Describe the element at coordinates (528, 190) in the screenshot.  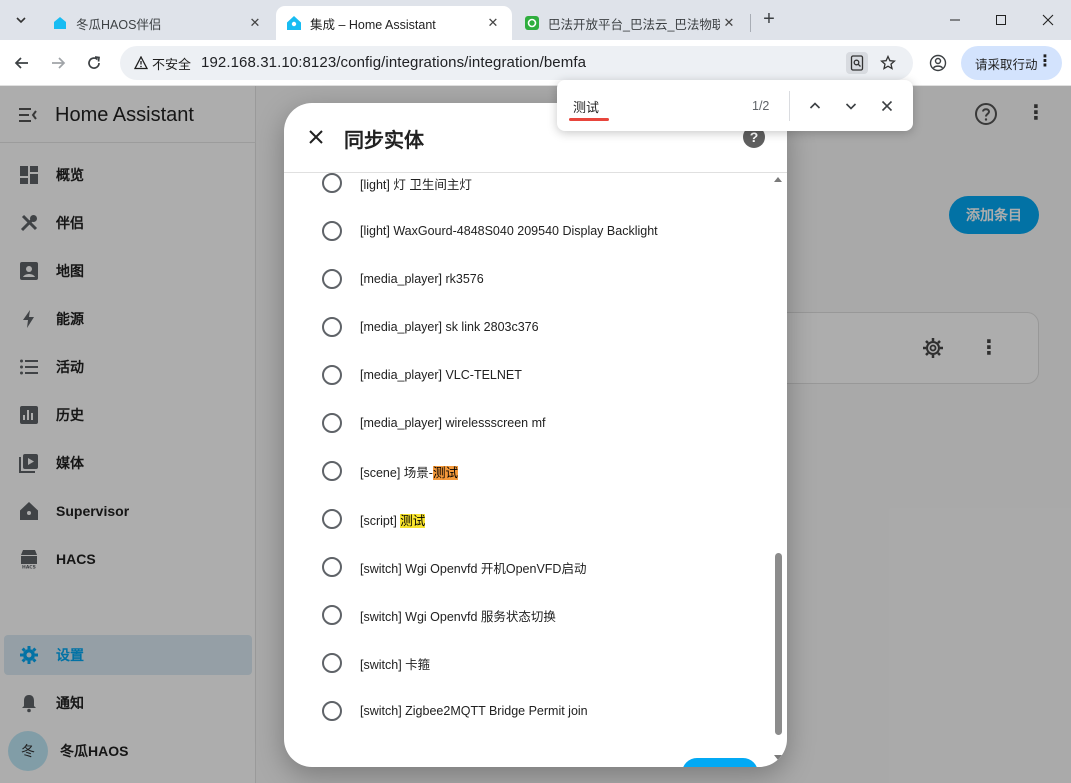
I see `entity-option: [light] 灯 卫生间主灯` at that location.